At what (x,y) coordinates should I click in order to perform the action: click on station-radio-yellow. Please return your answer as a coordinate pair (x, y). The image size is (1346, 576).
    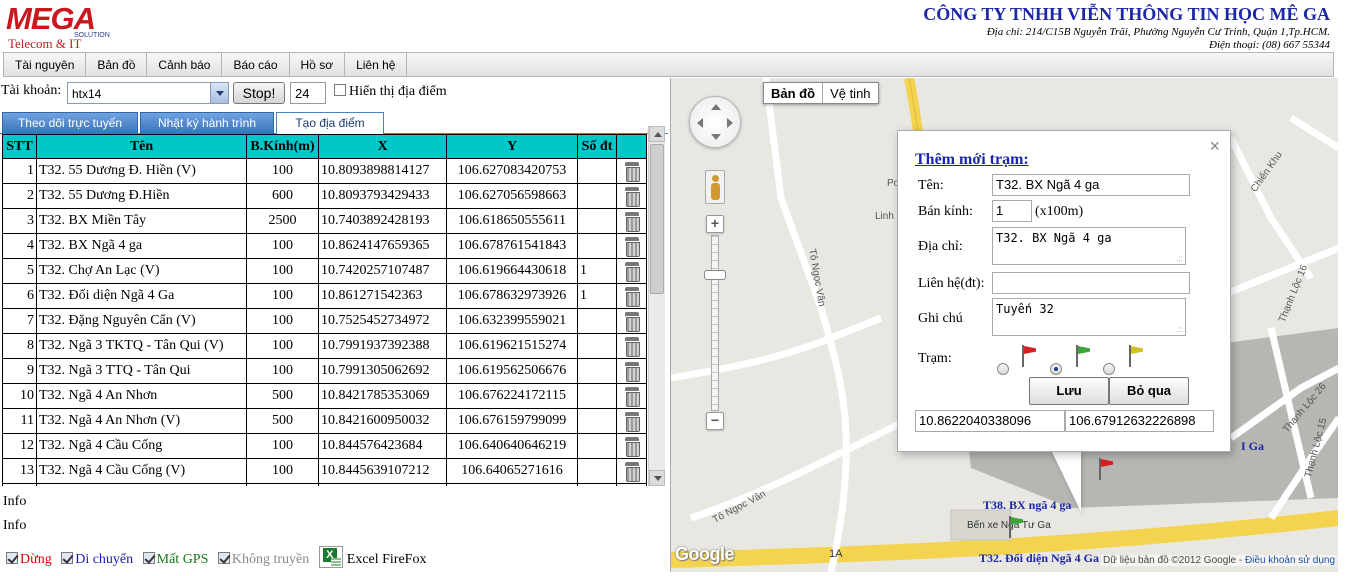
    Looking at the image, I should click on (1109, 369).